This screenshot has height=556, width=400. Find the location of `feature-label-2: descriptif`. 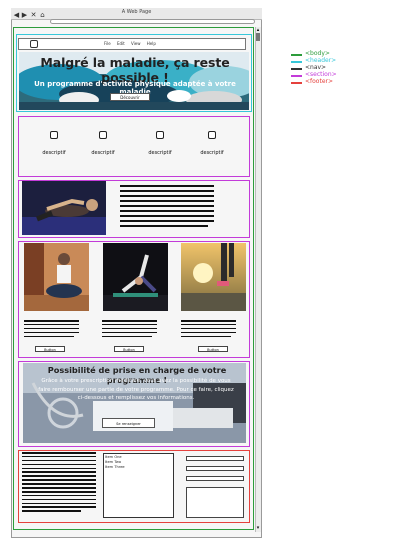

feature-label-2: descriptif is located at coordinates (103, 153).